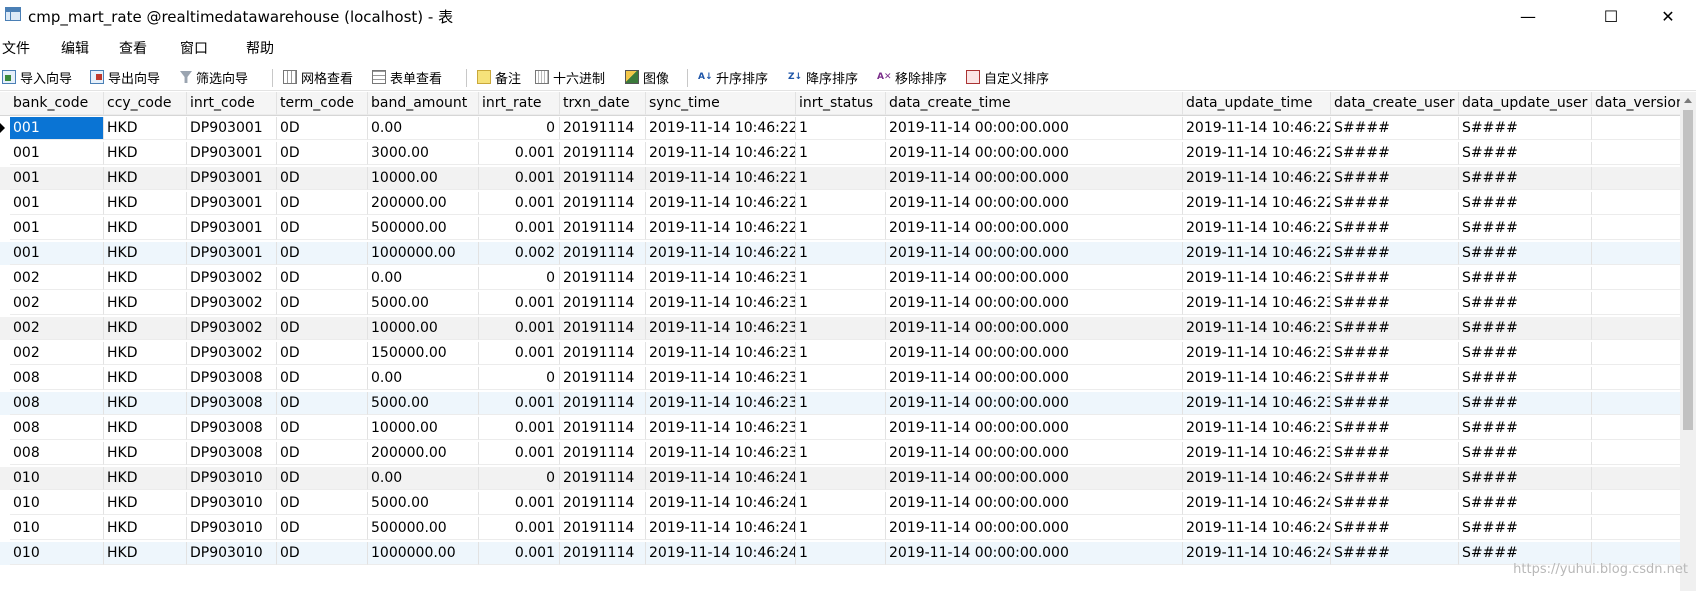  What do you see at coordinates (37, 77) in the screenshot?
I see `import-wizard-button: 导入向导` at bounding box center [37, 77].